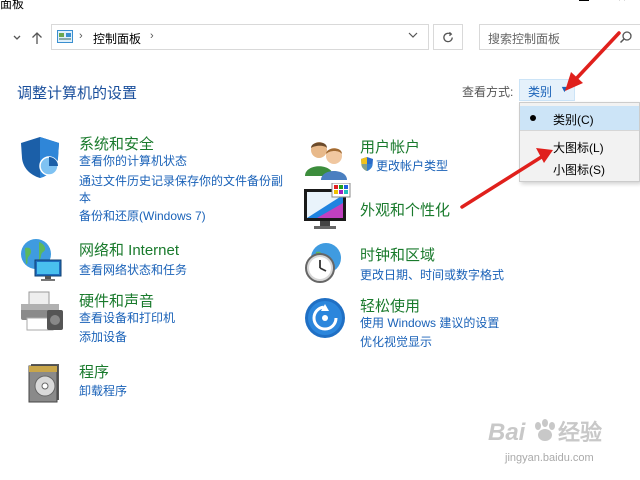  What do you see at coordinates (412, 166) in the screenshot?
I see `link-change-account-type: 更改帐户类型` at bounding box center [412, 166].